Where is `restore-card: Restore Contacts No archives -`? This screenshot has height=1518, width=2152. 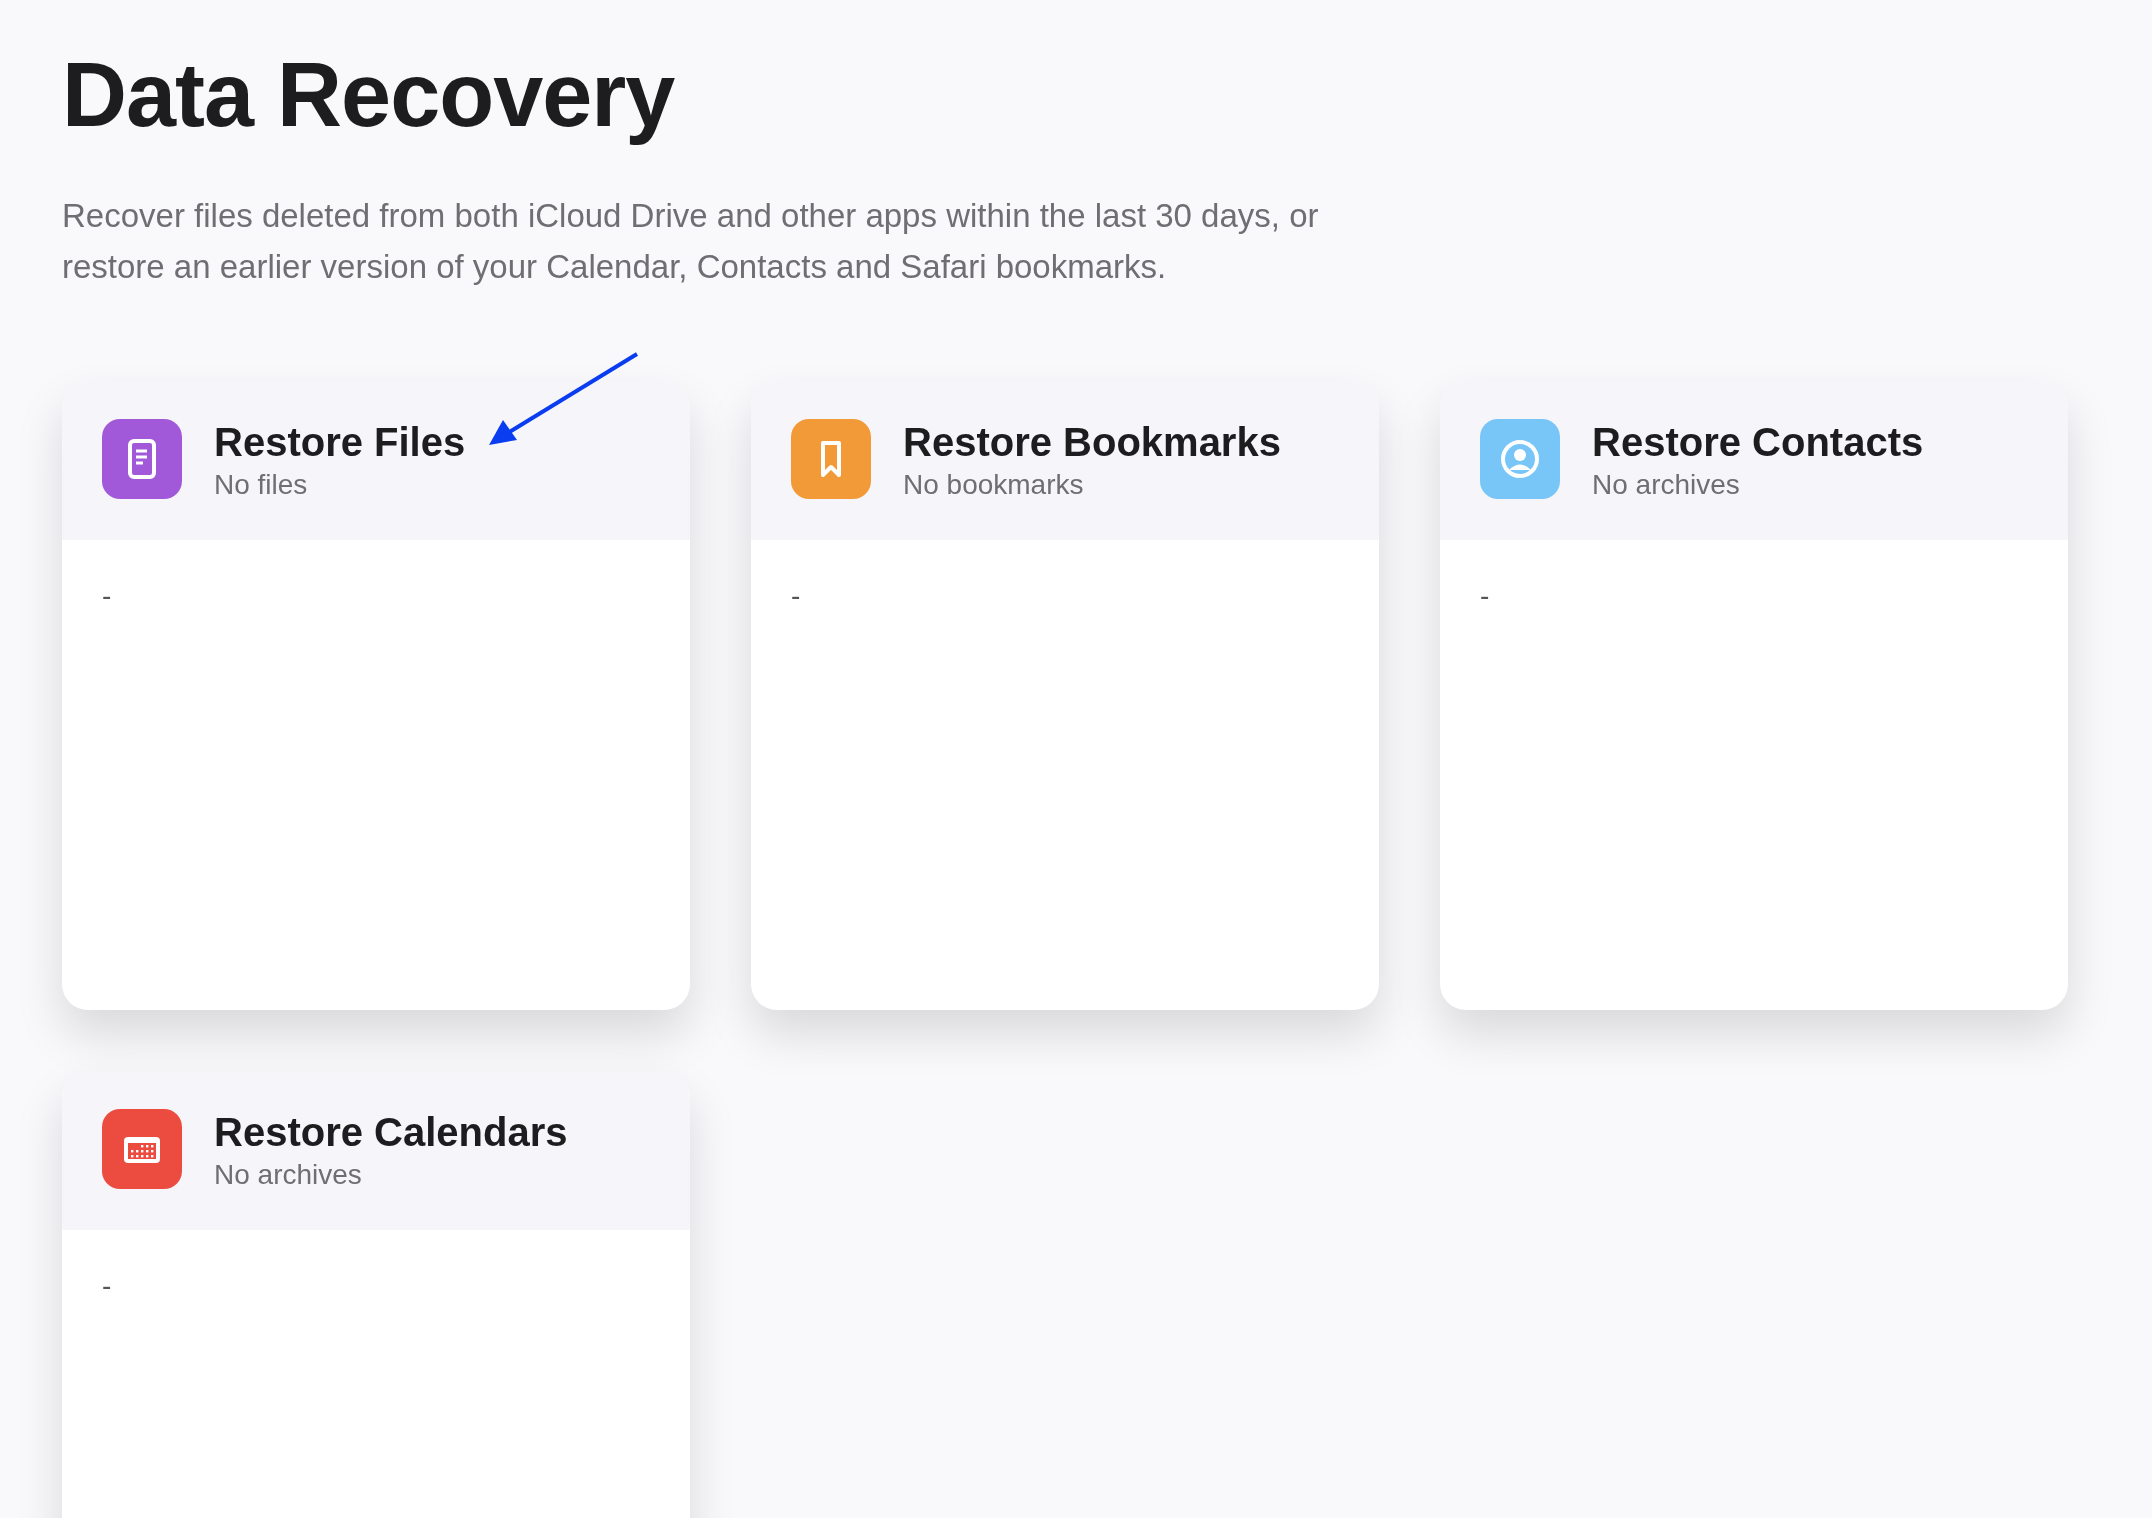
restore-card: Restore Contacts No archives - is located at coordinates (1754, 696).